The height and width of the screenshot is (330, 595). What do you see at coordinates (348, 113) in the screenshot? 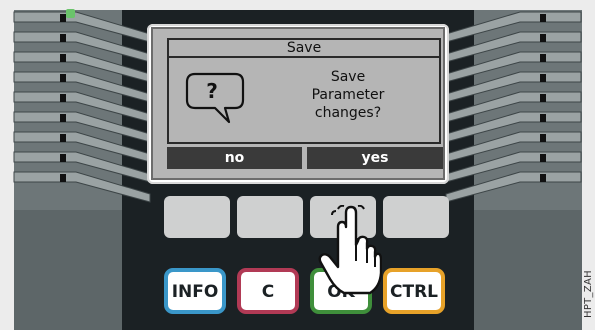
I see `dialog-message-line3: changes?` at bounding box center [348, 113].